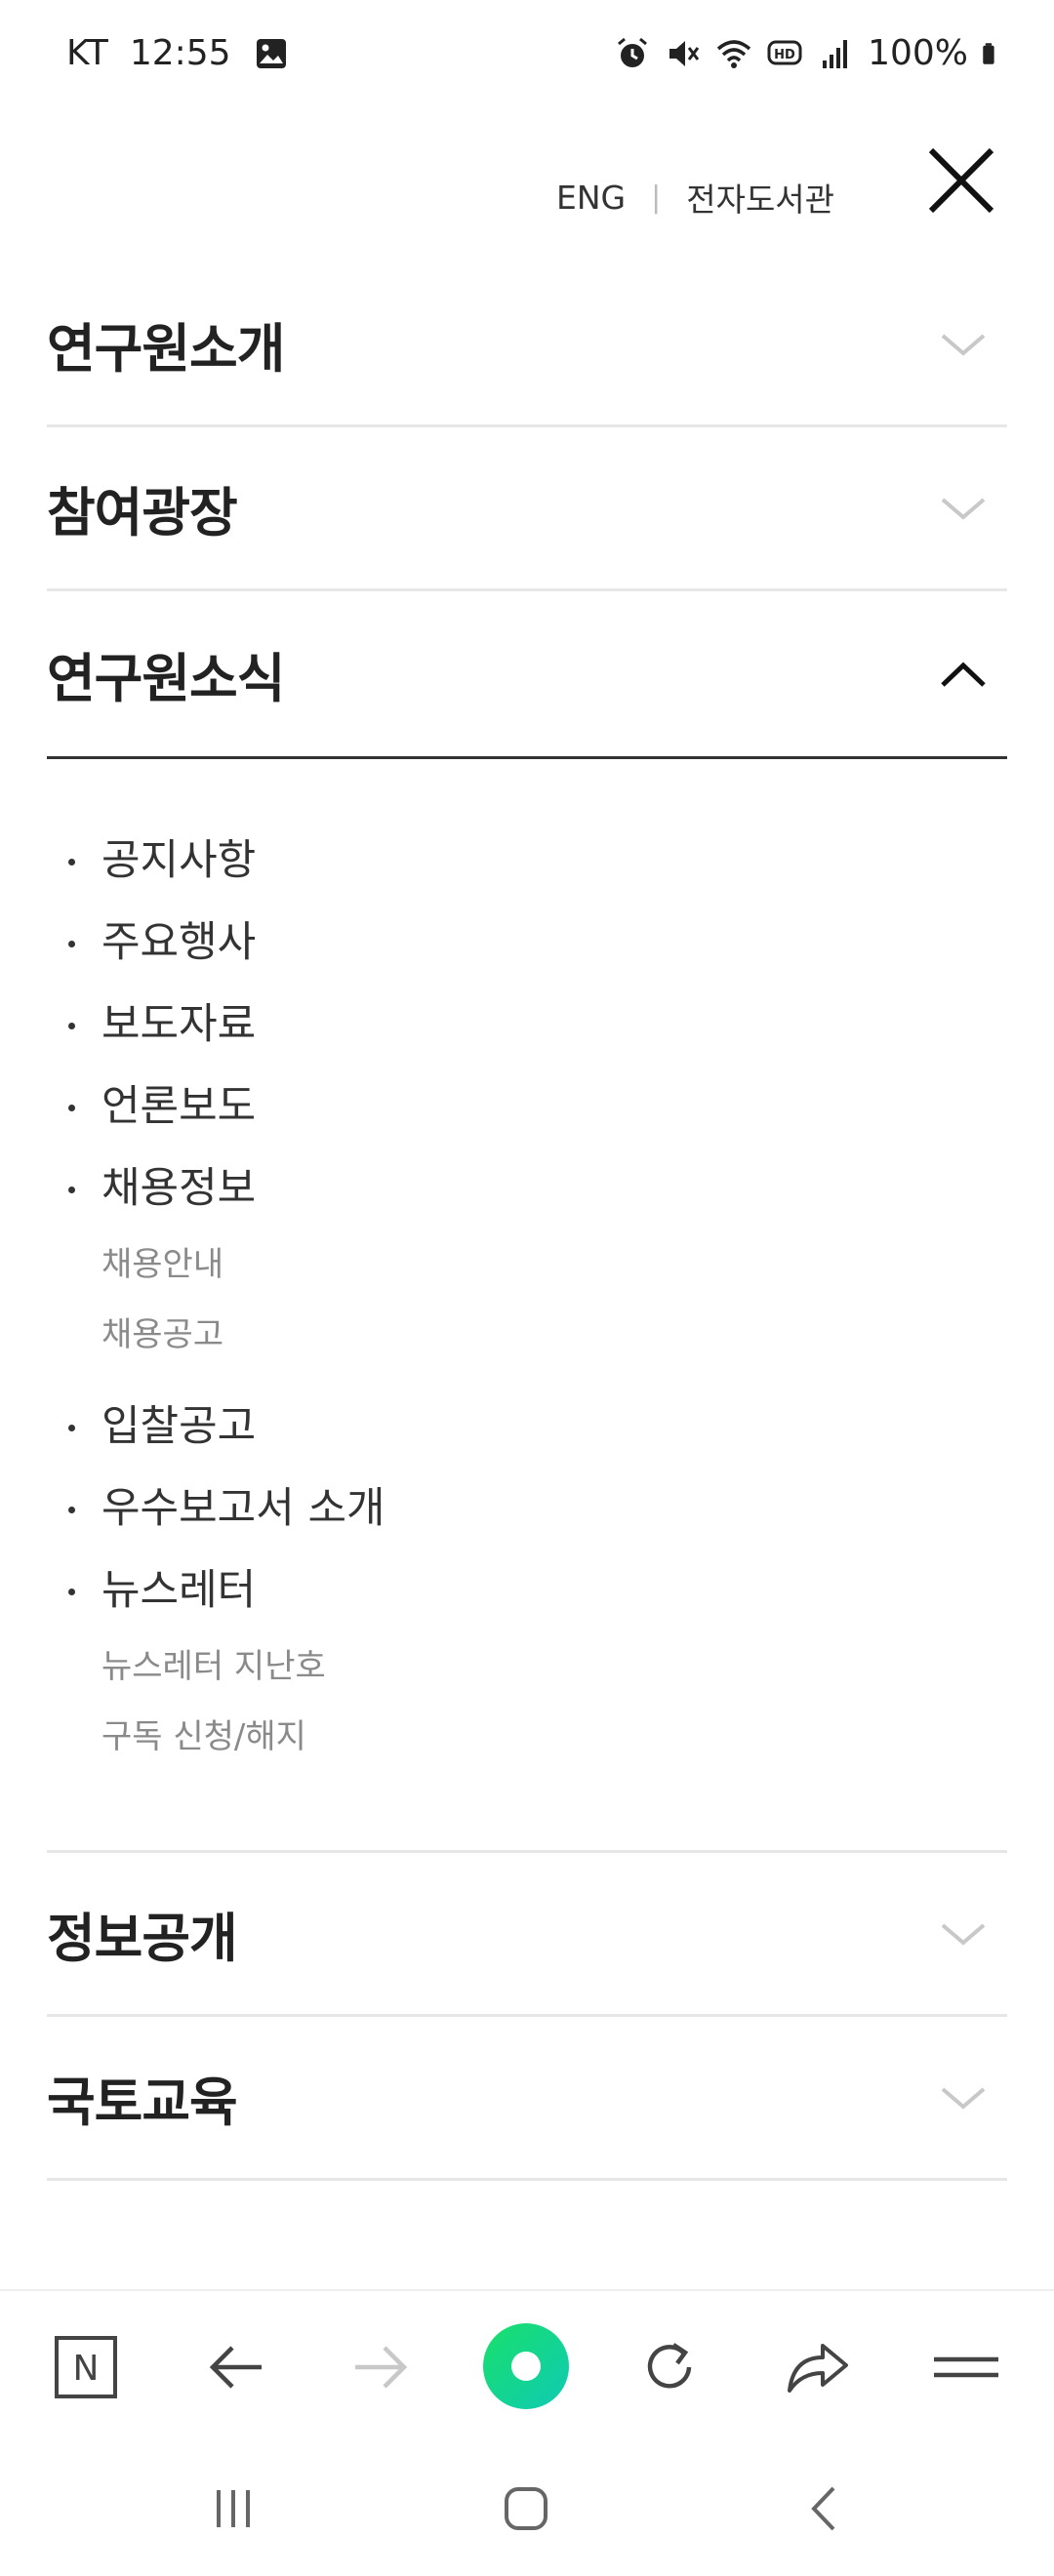  I want to click on home-icon, so click(526, 2508).